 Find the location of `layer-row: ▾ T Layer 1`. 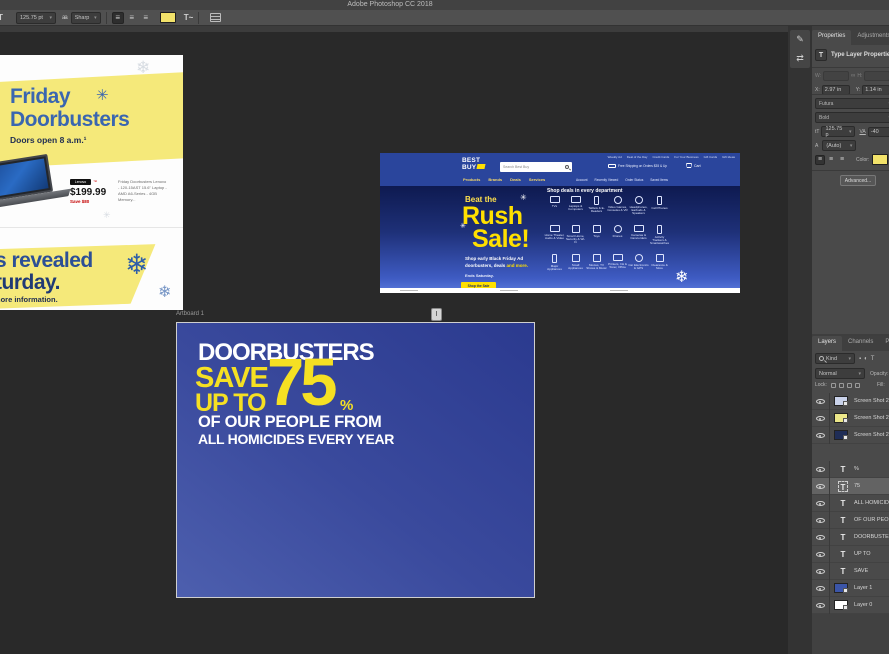

layer-row: ▾ T Layer 1 is located at coordinates (850, 588).